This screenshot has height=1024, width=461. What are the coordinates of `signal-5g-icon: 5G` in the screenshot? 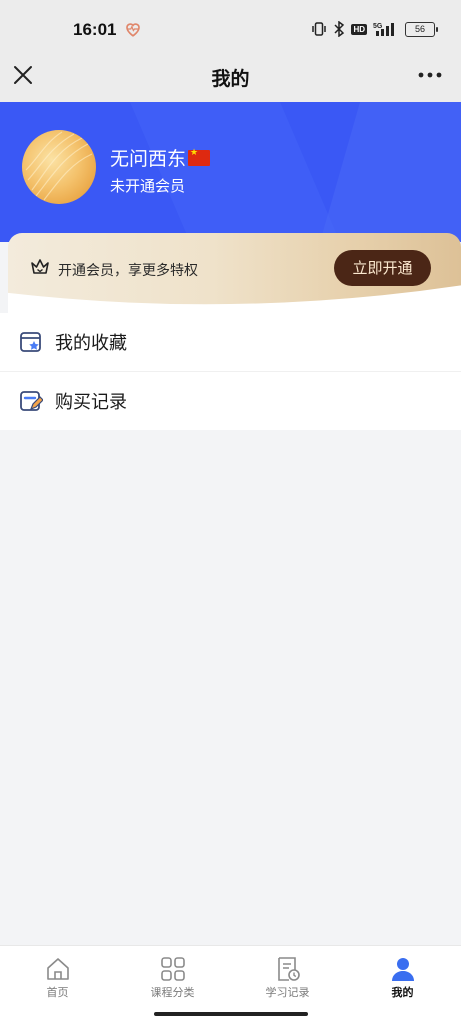 It's located at (383, 29).